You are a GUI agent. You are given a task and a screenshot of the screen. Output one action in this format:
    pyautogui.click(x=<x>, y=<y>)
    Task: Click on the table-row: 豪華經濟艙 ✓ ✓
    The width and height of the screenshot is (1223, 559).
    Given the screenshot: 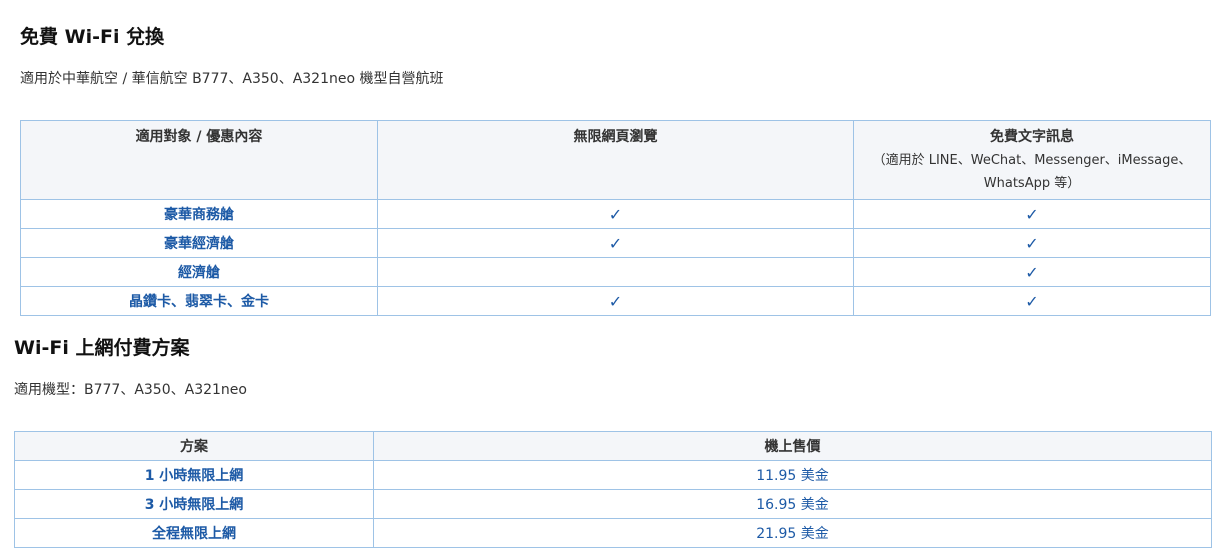 What is the action you would take?
    pyautogui.click(x=615, y=243)
    